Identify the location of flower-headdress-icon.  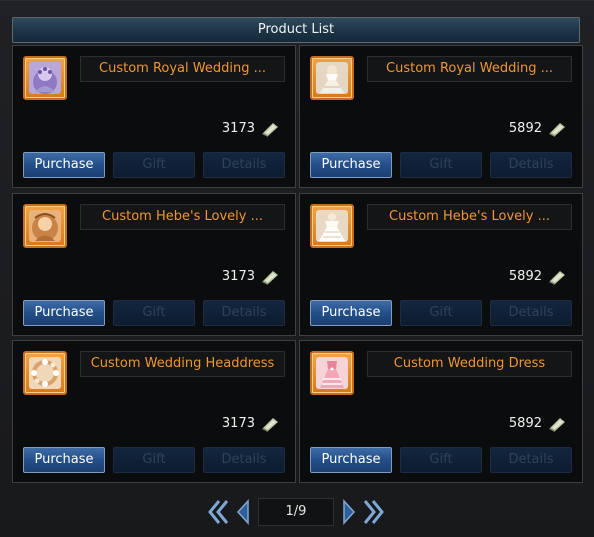
(45, 373).